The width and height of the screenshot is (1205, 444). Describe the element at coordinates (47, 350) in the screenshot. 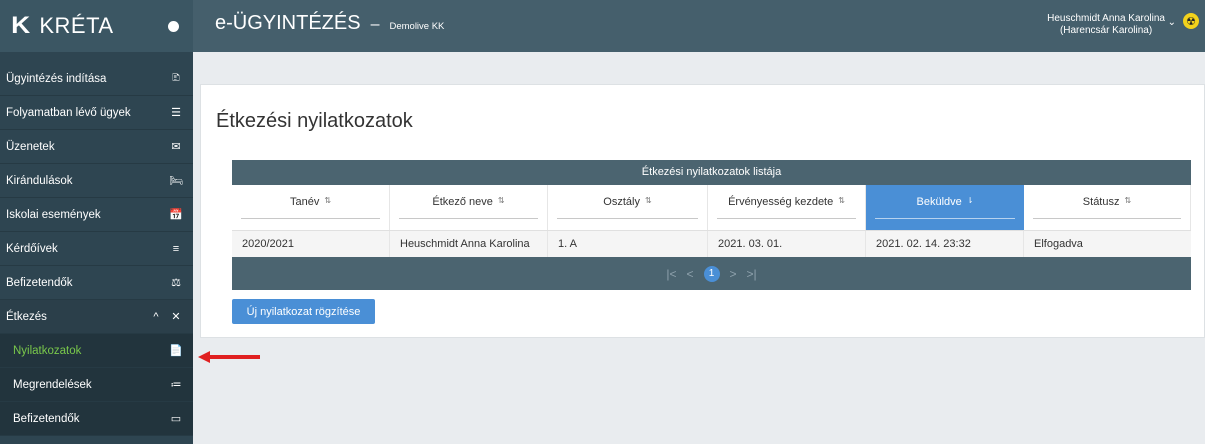

I see `sidebar-subitem-label: Nyilatkozatok` at that location.